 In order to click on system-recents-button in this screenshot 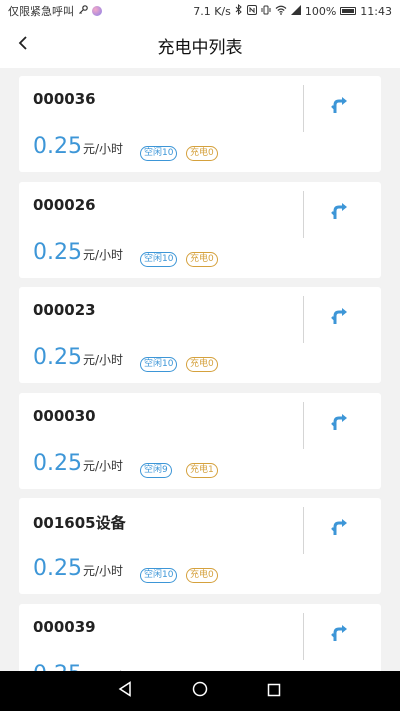, I will do `click(274, 691)`.